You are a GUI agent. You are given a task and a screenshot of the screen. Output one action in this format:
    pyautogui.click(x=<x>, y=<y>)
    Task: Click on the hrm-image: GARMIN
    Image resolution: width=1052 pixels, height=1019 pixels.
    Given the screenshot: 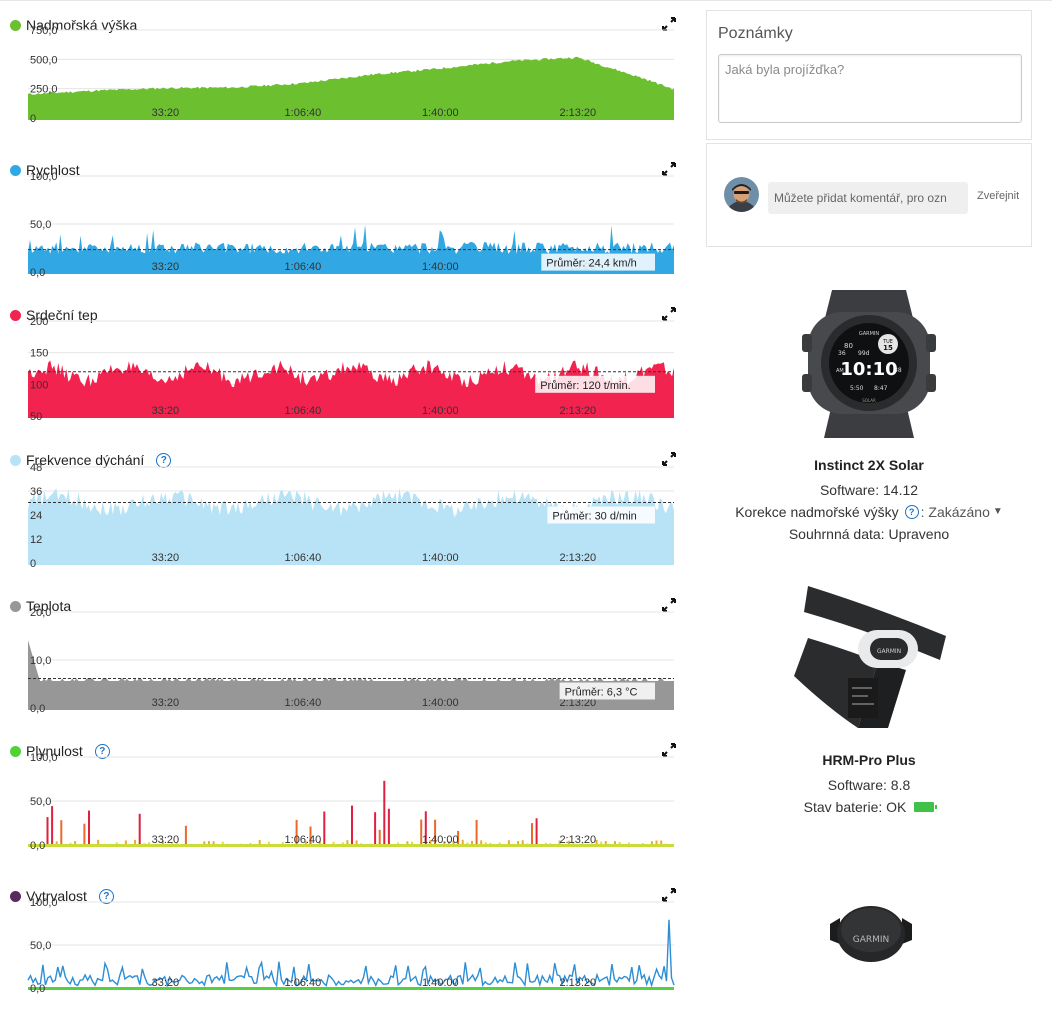 What is the action you would take?
    pyautogui.click(x=870, y=657)
    